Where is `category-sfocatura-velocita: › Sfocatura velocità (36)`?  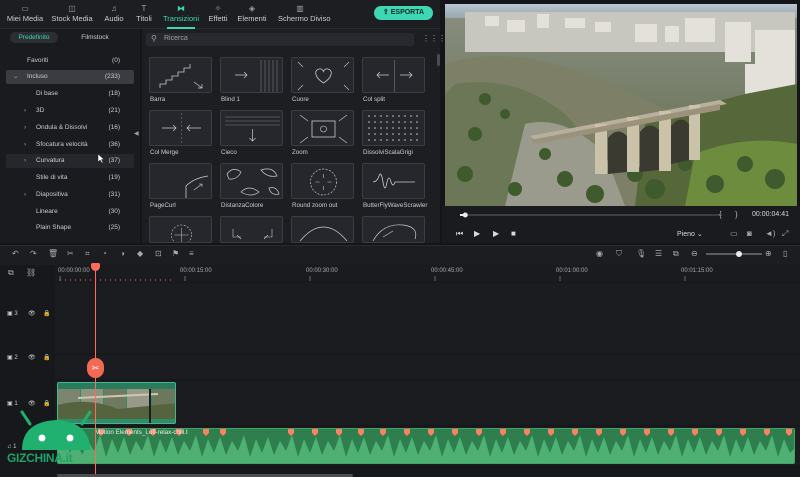 category-sfocatura-velocita: › Sfocatura velocità (36) is located at coordinates (70, 145).